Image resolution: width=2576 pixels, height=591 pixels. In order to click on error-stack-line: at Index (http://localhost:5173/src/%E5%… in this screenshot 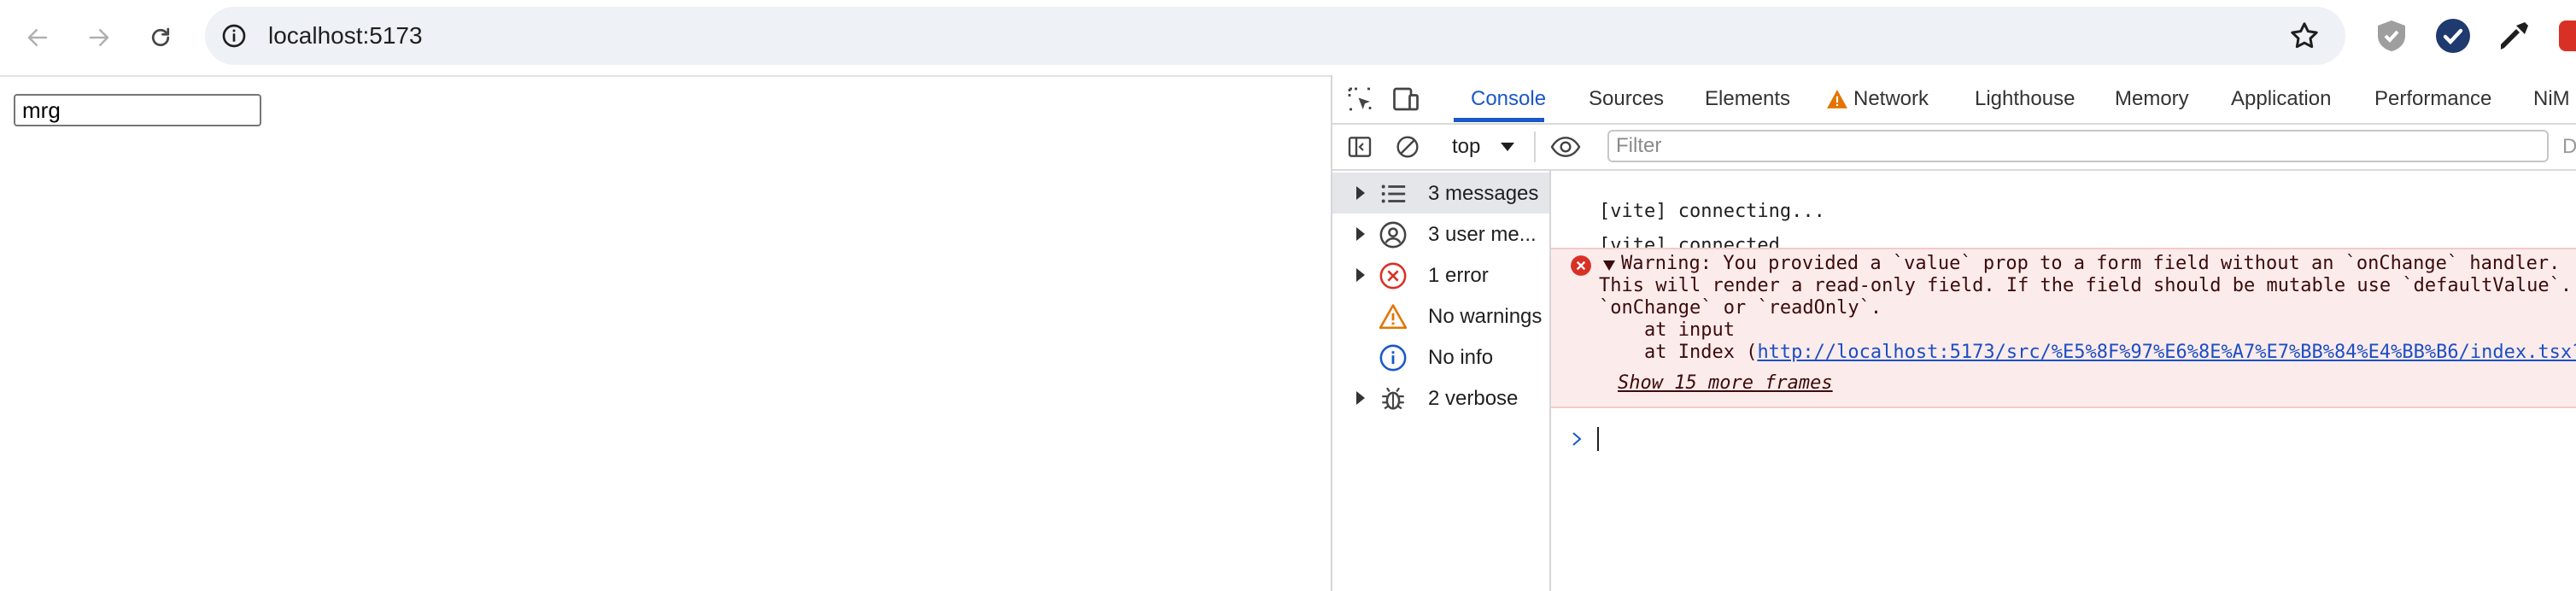, I will do `click(2087, 352)`.